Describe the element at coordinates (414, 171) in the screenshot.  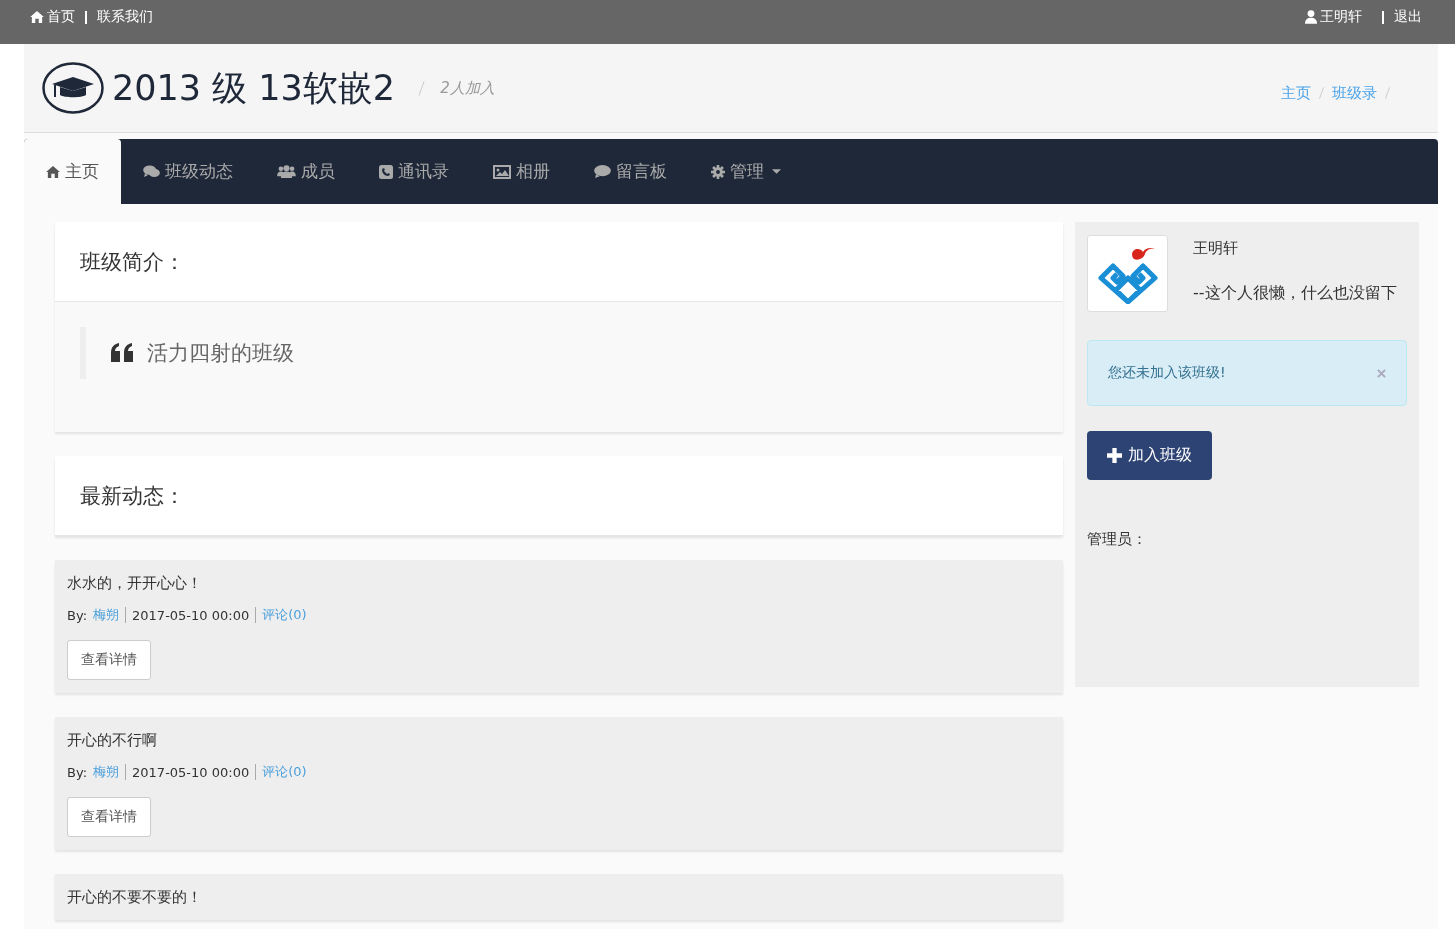
I see `nav-tab: 通讯录` at that location.